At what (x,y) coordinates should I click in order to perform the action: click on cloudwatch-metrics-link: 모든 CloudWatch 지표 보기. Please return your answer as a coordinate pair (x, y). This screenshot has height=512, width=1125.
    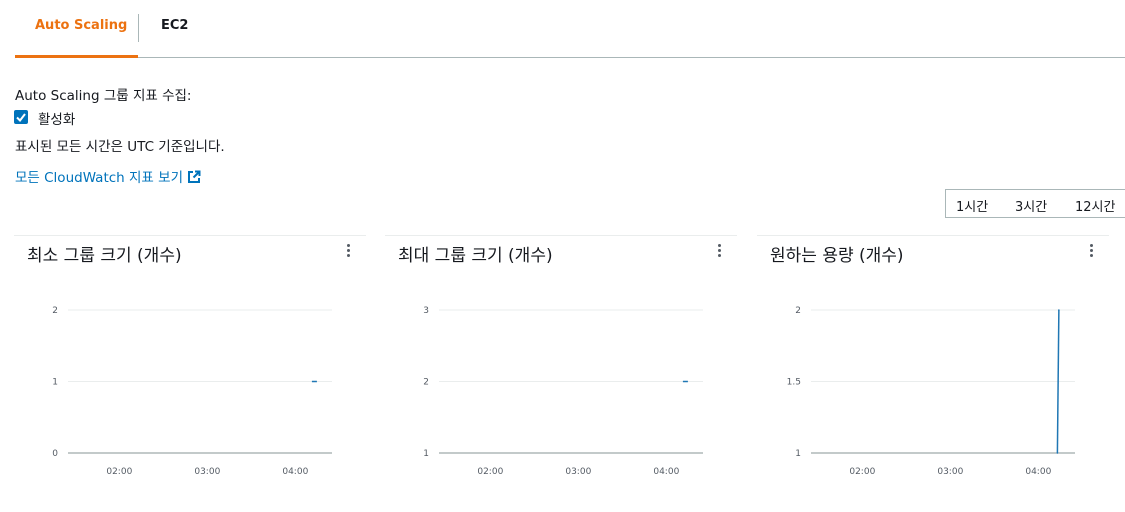
    Looking at the image, I should click on (108, 176).